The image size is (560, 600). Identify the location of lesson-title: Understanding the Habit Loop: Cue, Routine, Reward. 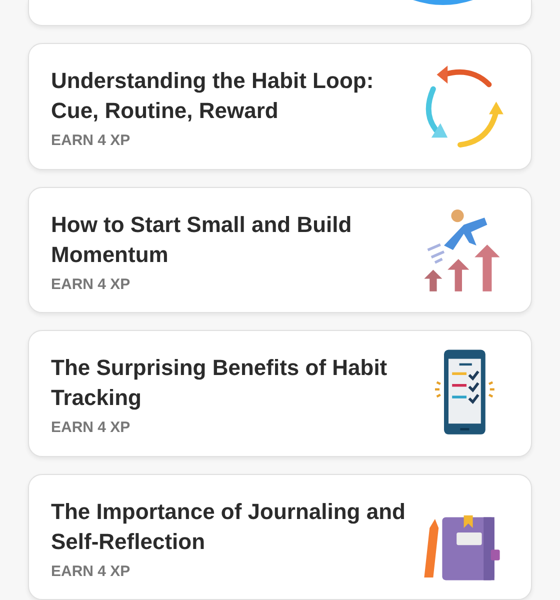
(213, 96).